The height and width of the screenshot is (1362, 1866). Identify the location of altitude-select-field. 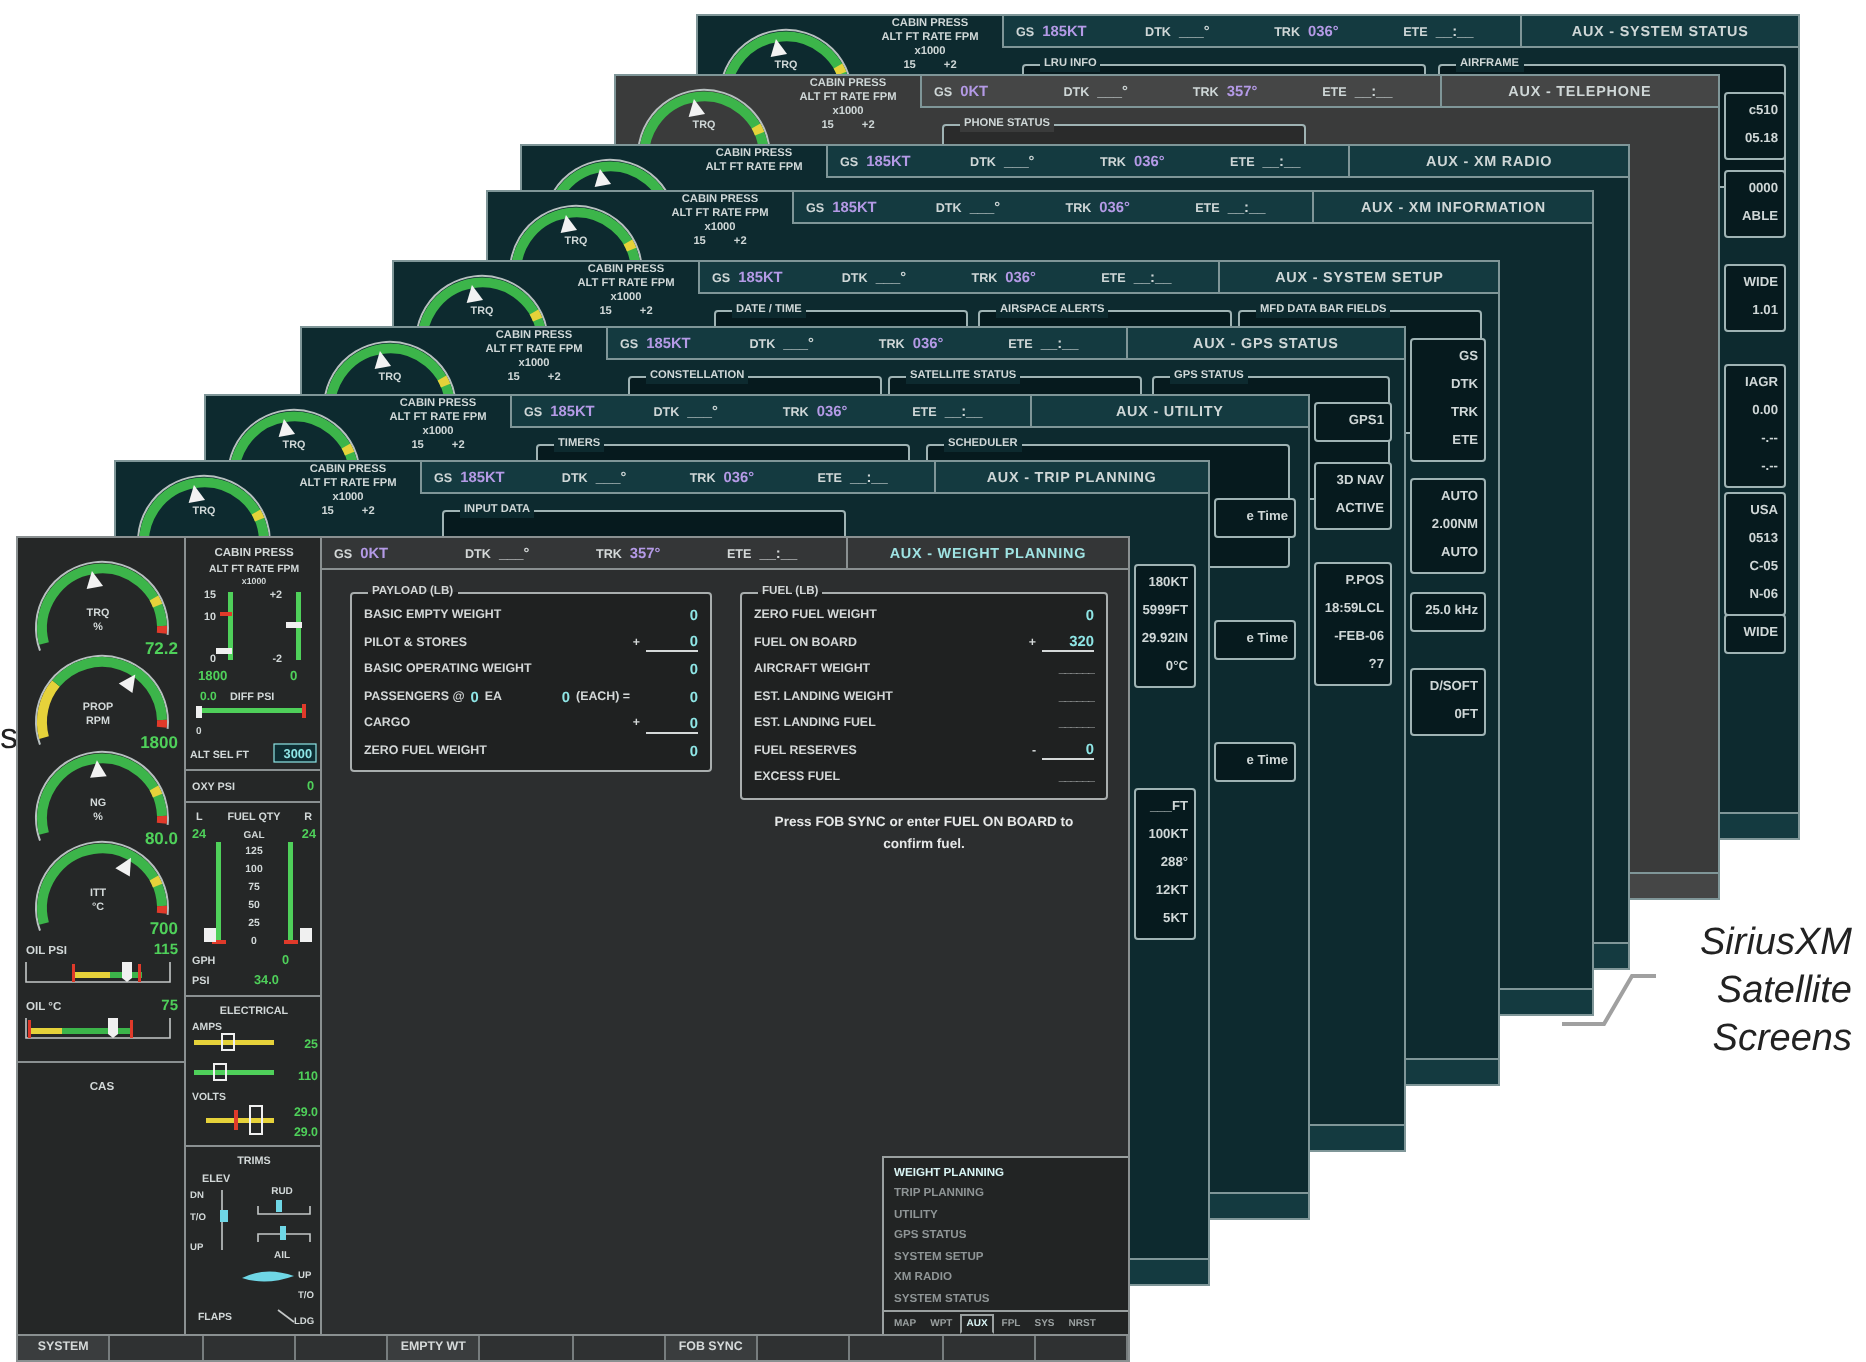
(295, 753).